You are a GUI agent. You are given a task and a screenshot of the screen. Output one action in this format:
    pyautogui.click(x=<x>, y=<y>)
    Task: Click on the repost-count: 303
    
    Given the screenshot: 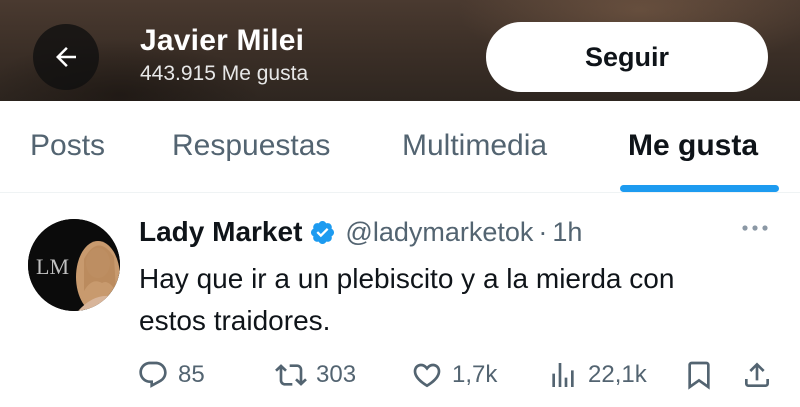 What is the action you would take?
    pyautogui.click(x=336, y=374)
    